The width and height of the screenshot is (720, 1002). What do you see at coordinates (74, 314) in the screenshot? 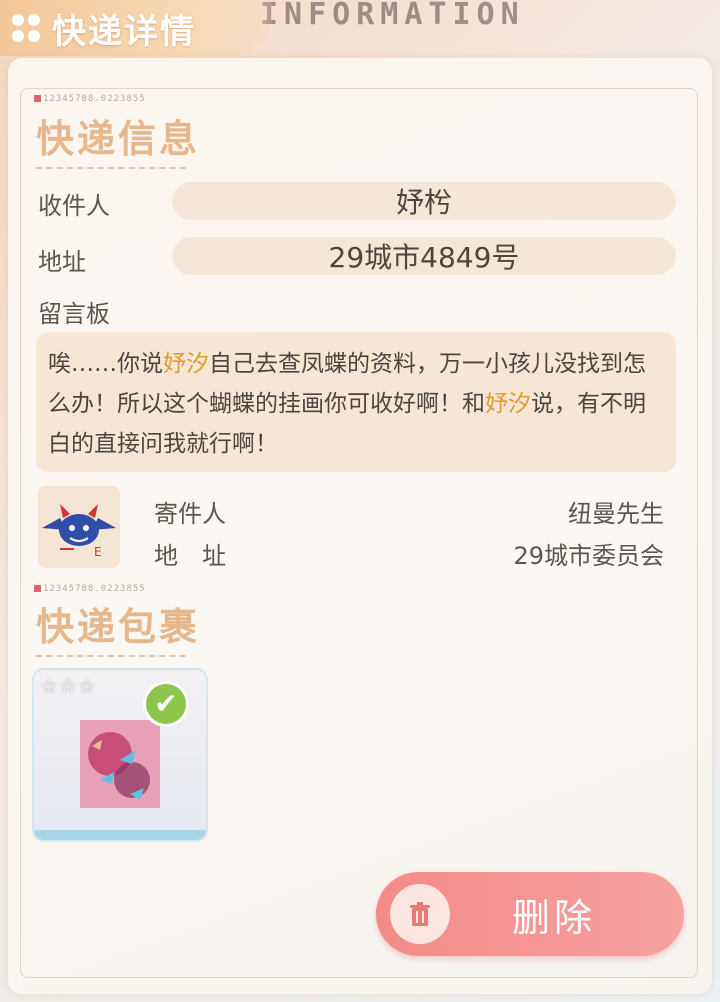
I see `message-label: 留言板` at bounding box center [74, 314].